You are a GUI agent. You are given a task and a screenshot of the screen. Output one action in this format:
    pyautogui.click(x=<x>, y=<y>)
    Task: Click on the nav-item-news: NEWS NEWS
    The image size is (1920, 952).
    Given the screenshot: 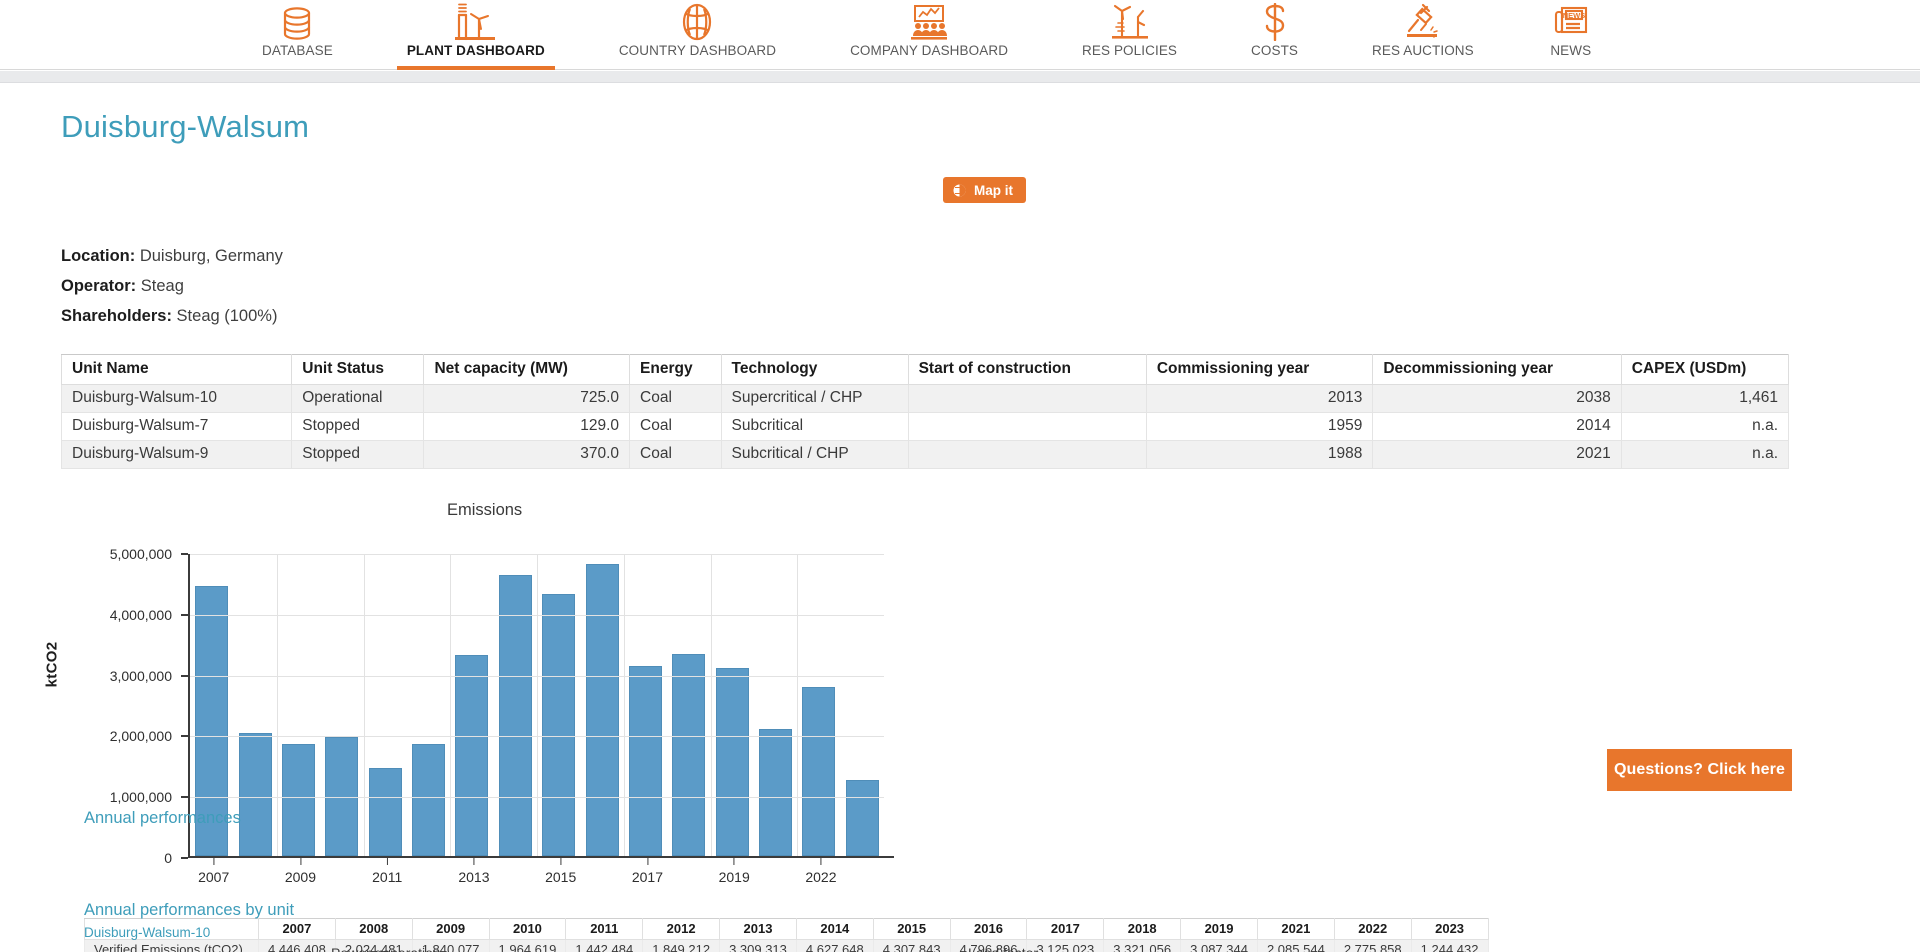 What is the action you would take?
    pyautogui.click(x=1571, y=35)
    